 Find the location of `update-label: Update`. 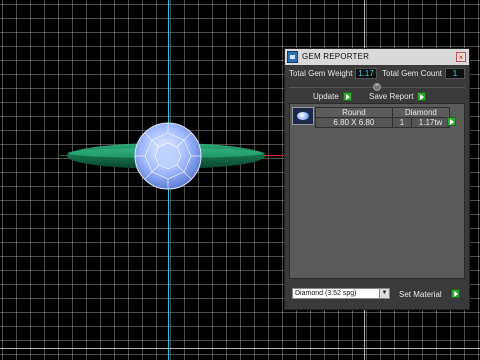

update-label: Update is located at coordinates (326, 96).